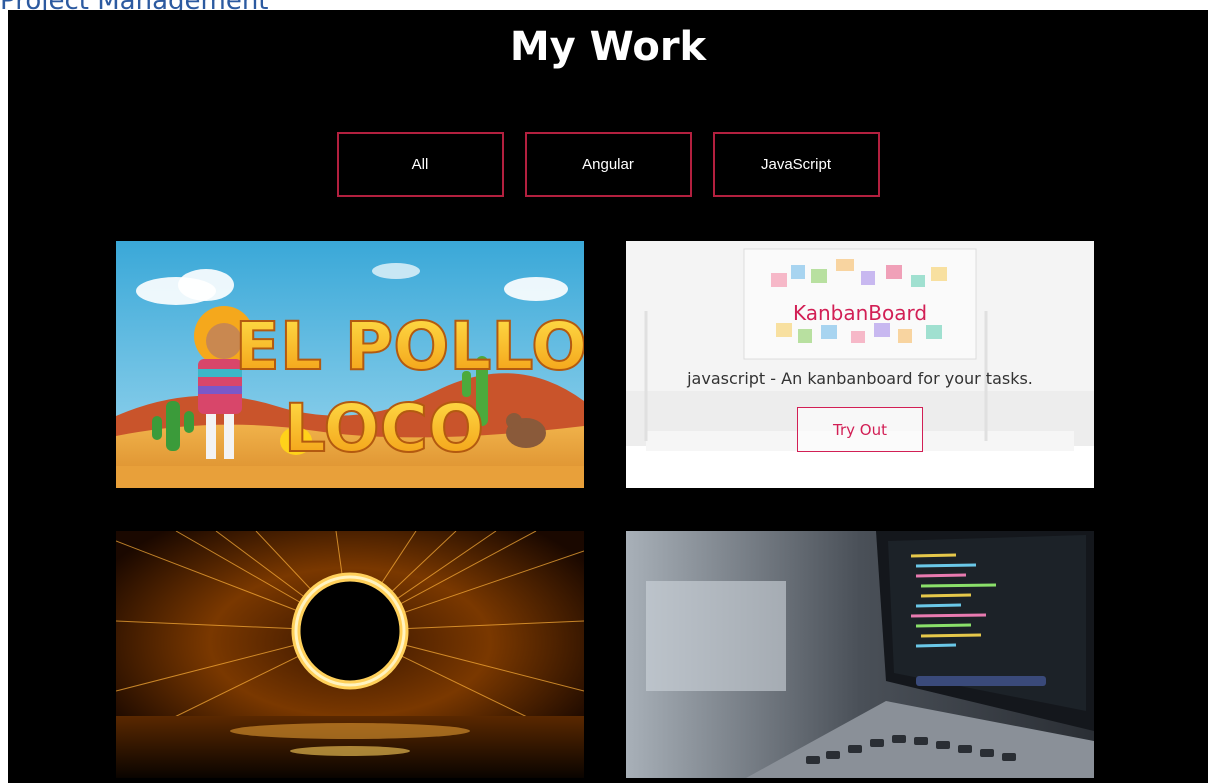  What do you see at coordinates (608, 47) in the screenshot?
I see `section-title: My Work` at bounding box center [608, 47].